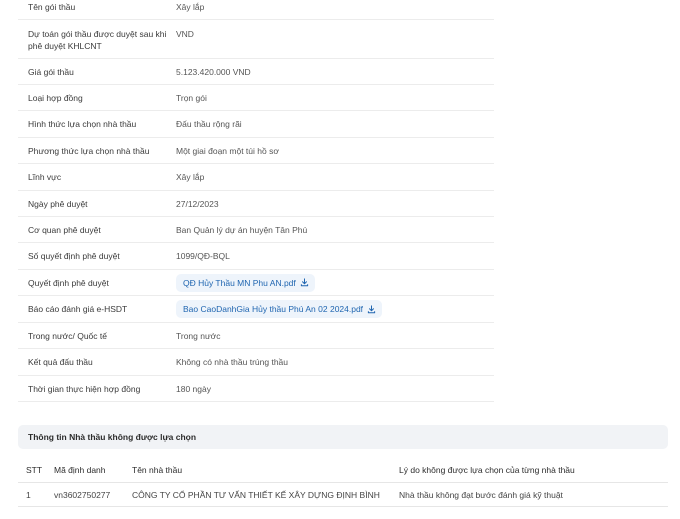  What do you see at coordinates (82, 494) in the screenshot?
I see `cell-id: vn3602750277` at bounding box center [82, 494].